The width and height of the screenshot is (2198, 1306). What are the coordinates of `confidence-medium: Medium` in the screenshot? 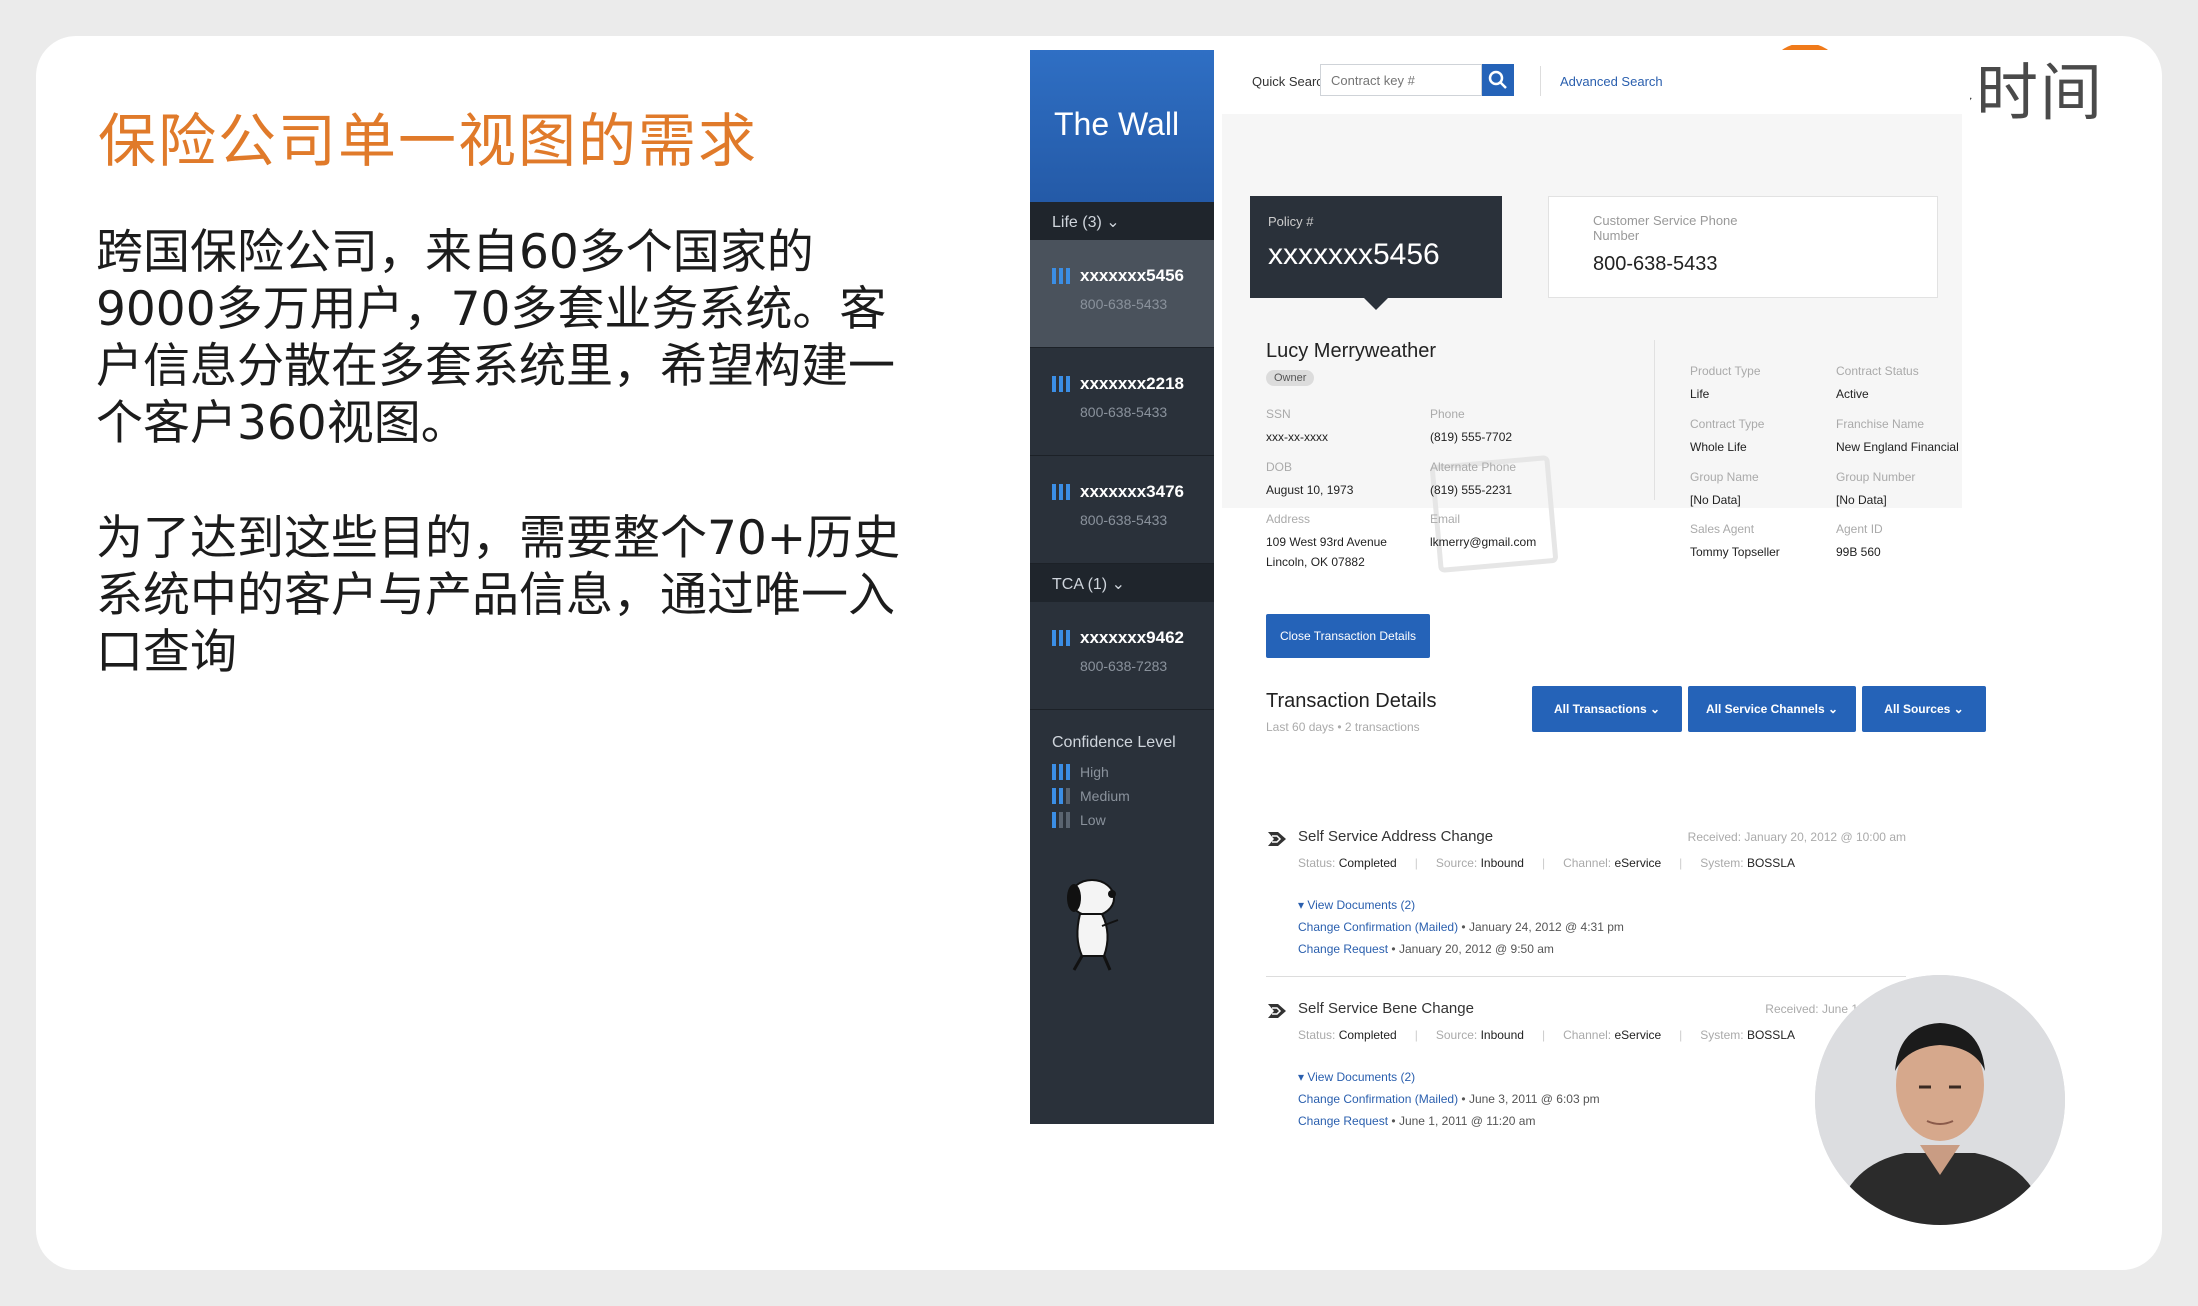 It's located at (1122, 796).